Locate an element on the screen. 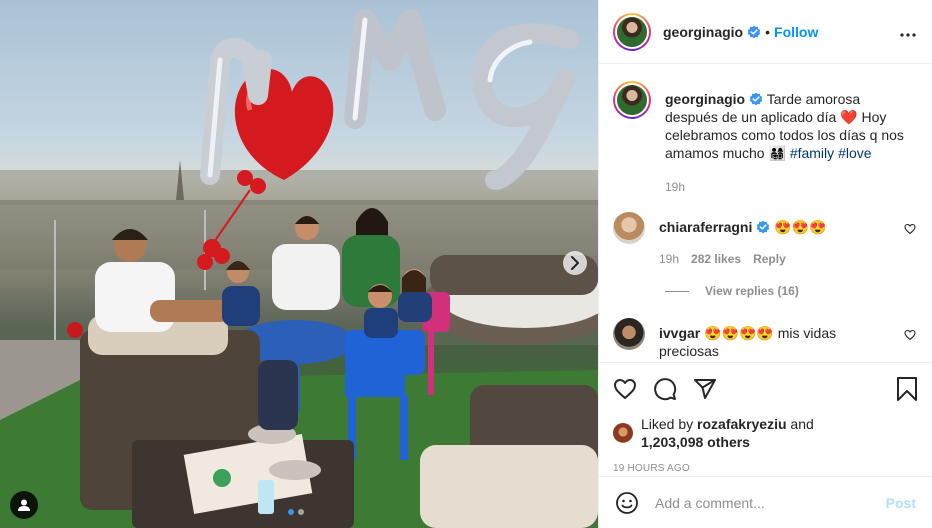 This screenshot has width=932, height=528. liked-by-and: and is located at coordinates (802, 424).